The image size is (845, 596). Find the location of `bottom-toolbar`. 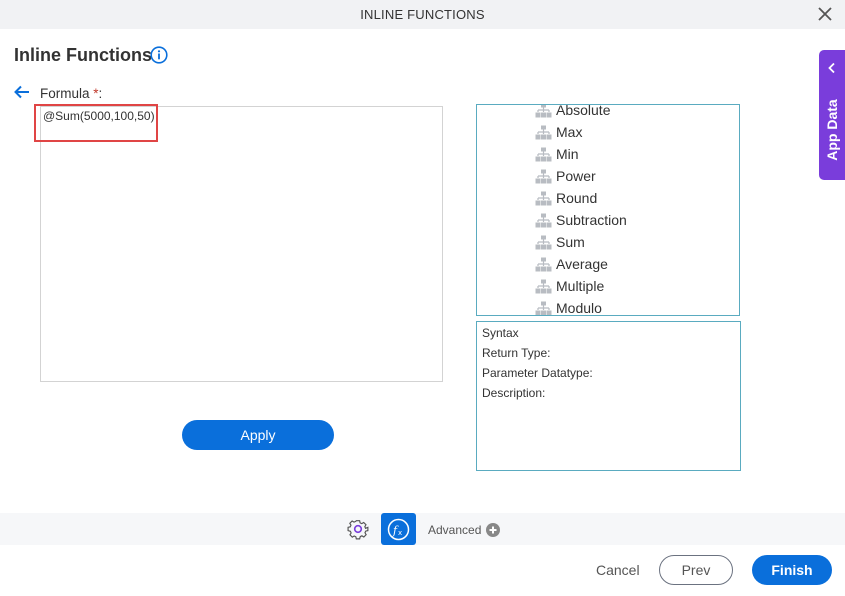

bottom-toolbar is located at coordinates (422, 529).